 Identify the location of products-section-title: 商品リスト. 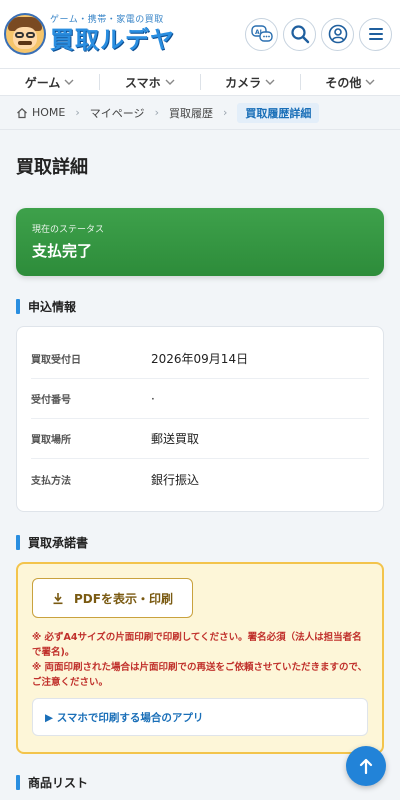
(200, 782).